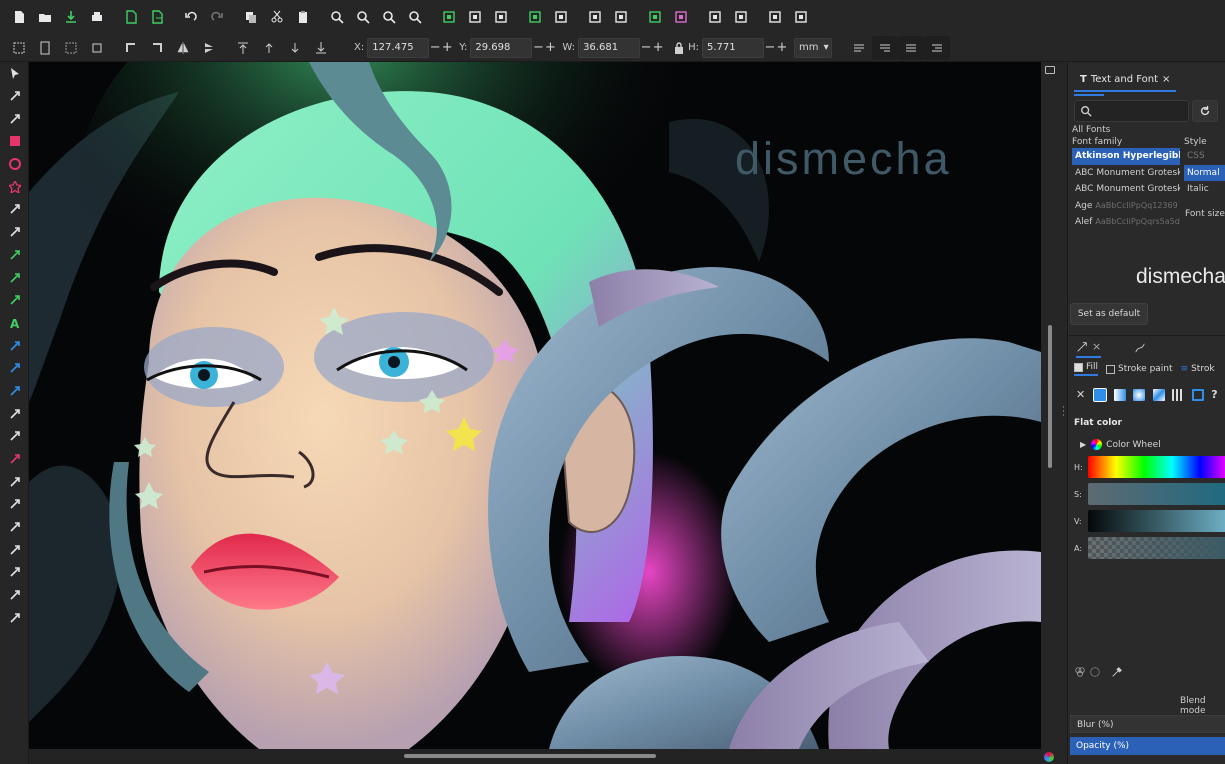  Describe the element at coordinates (14, 300) in the screenshot. I see `calligraphy-icon` at that location.